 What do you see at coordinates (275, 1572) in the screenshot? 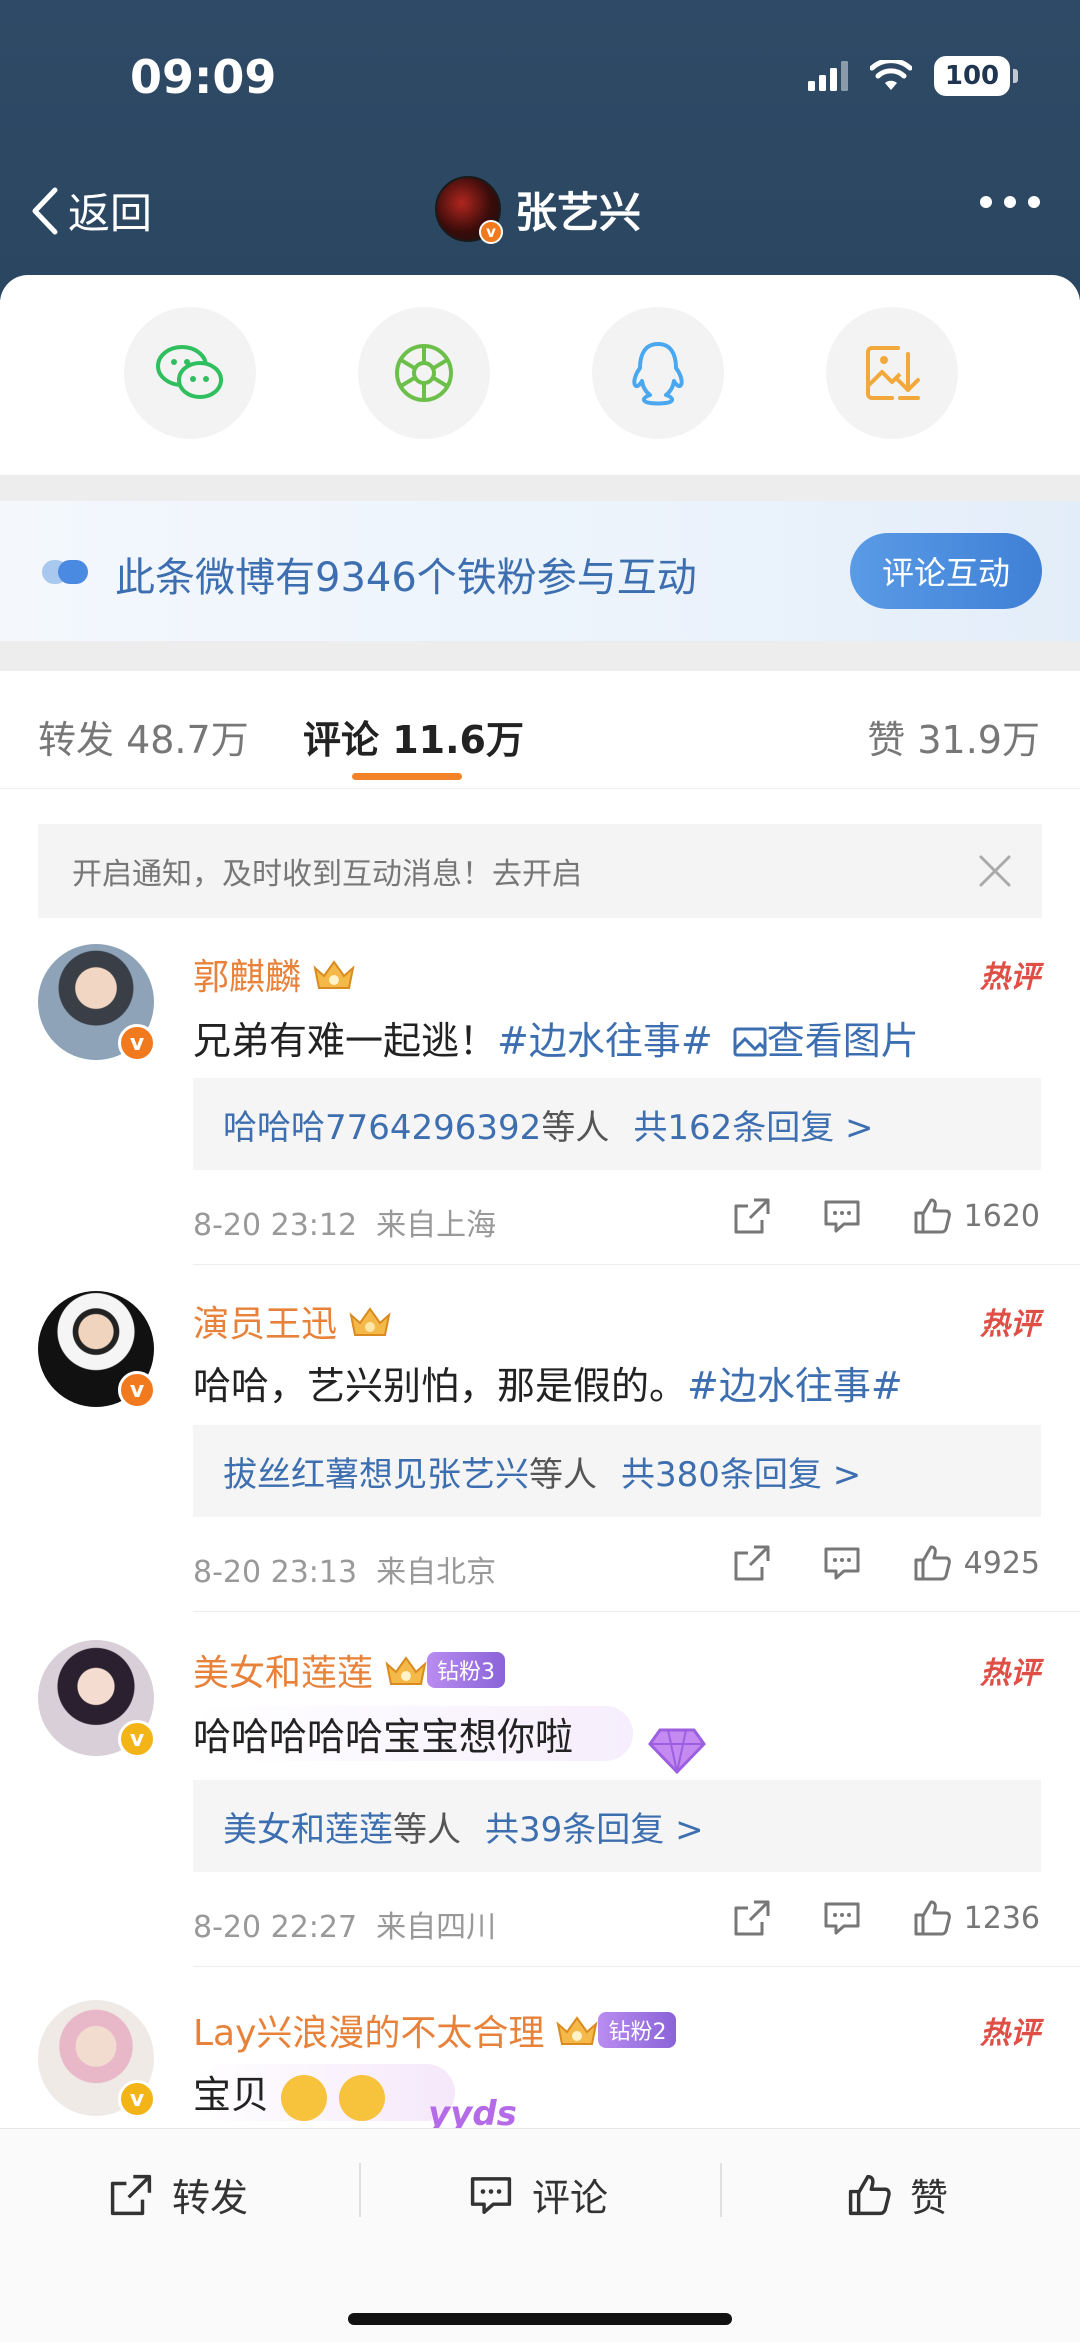
I see `comment-time: 8-20 23:13` at bounding box center [275, 1572].